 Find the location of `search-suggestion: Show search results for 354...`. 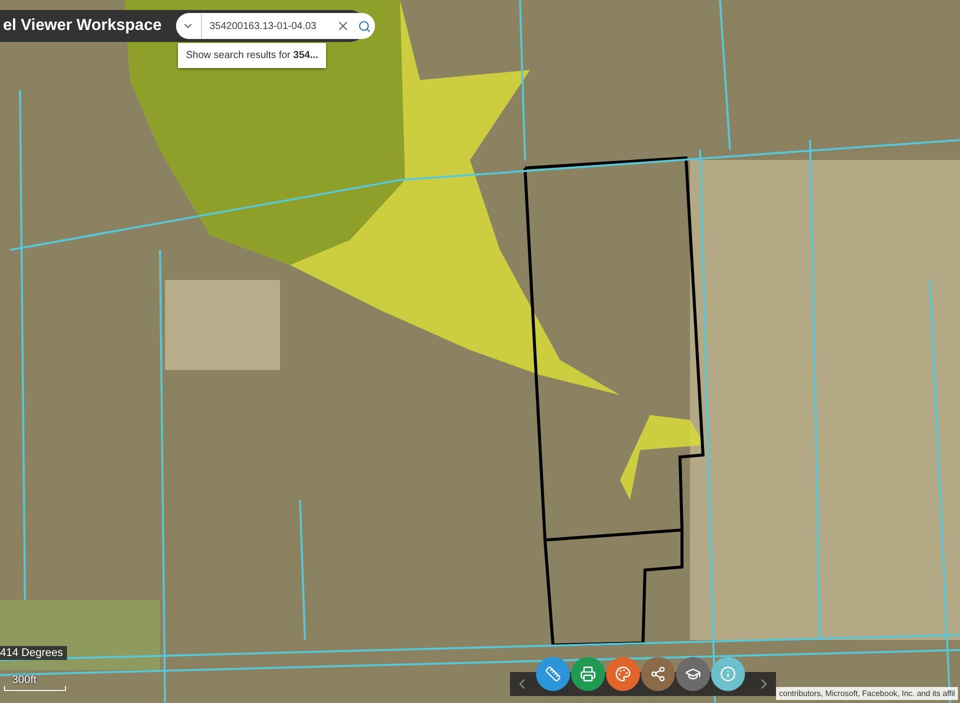

search-suggestion: Show search results for 354... is located at coordinates (252, 55).